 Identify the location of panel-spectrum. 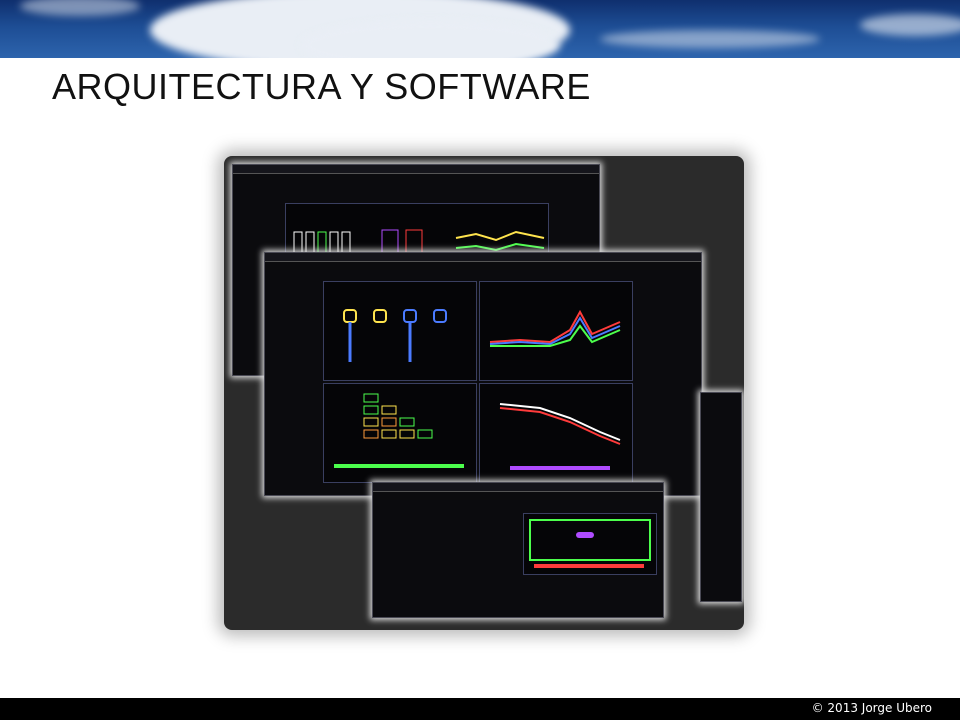
(556, 331).